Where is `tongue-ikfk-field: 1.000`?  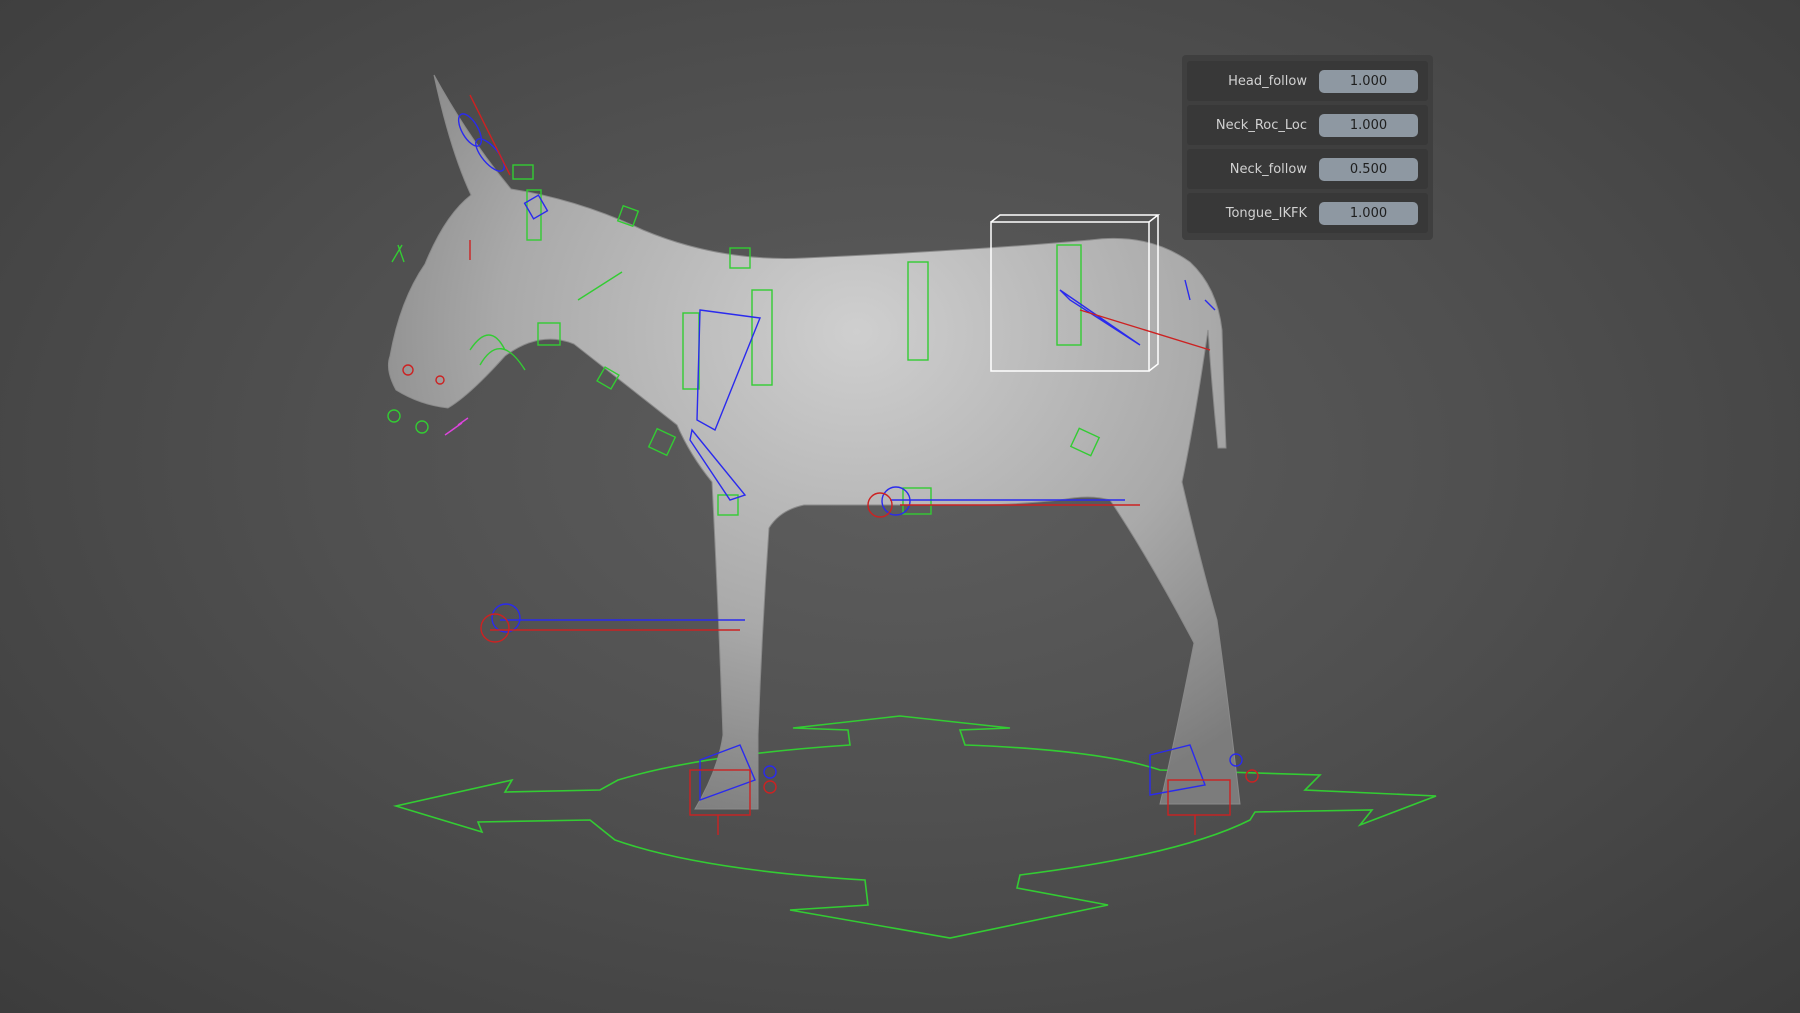 tongue-ikfk-field: 1.000 is located at coordinates (1368, 213).